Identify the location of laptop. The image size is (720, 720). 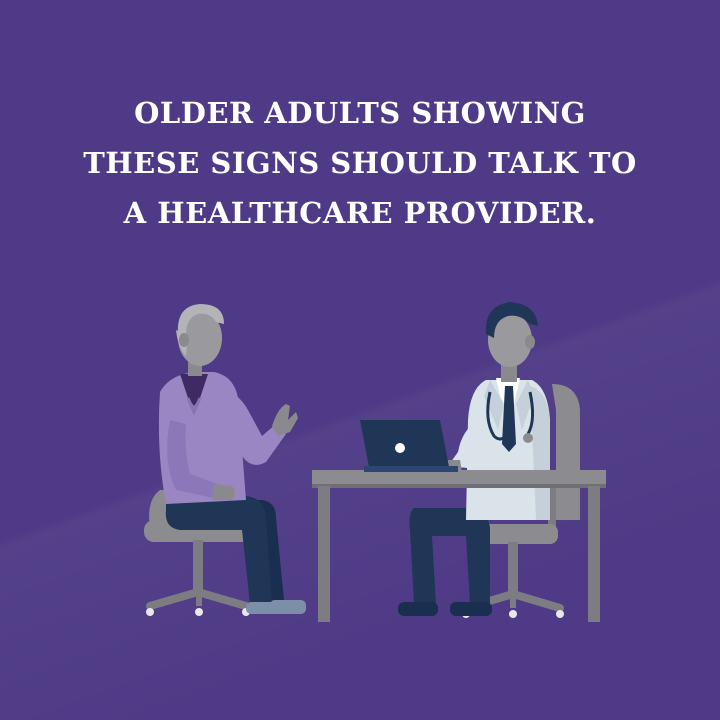
(409, 446).